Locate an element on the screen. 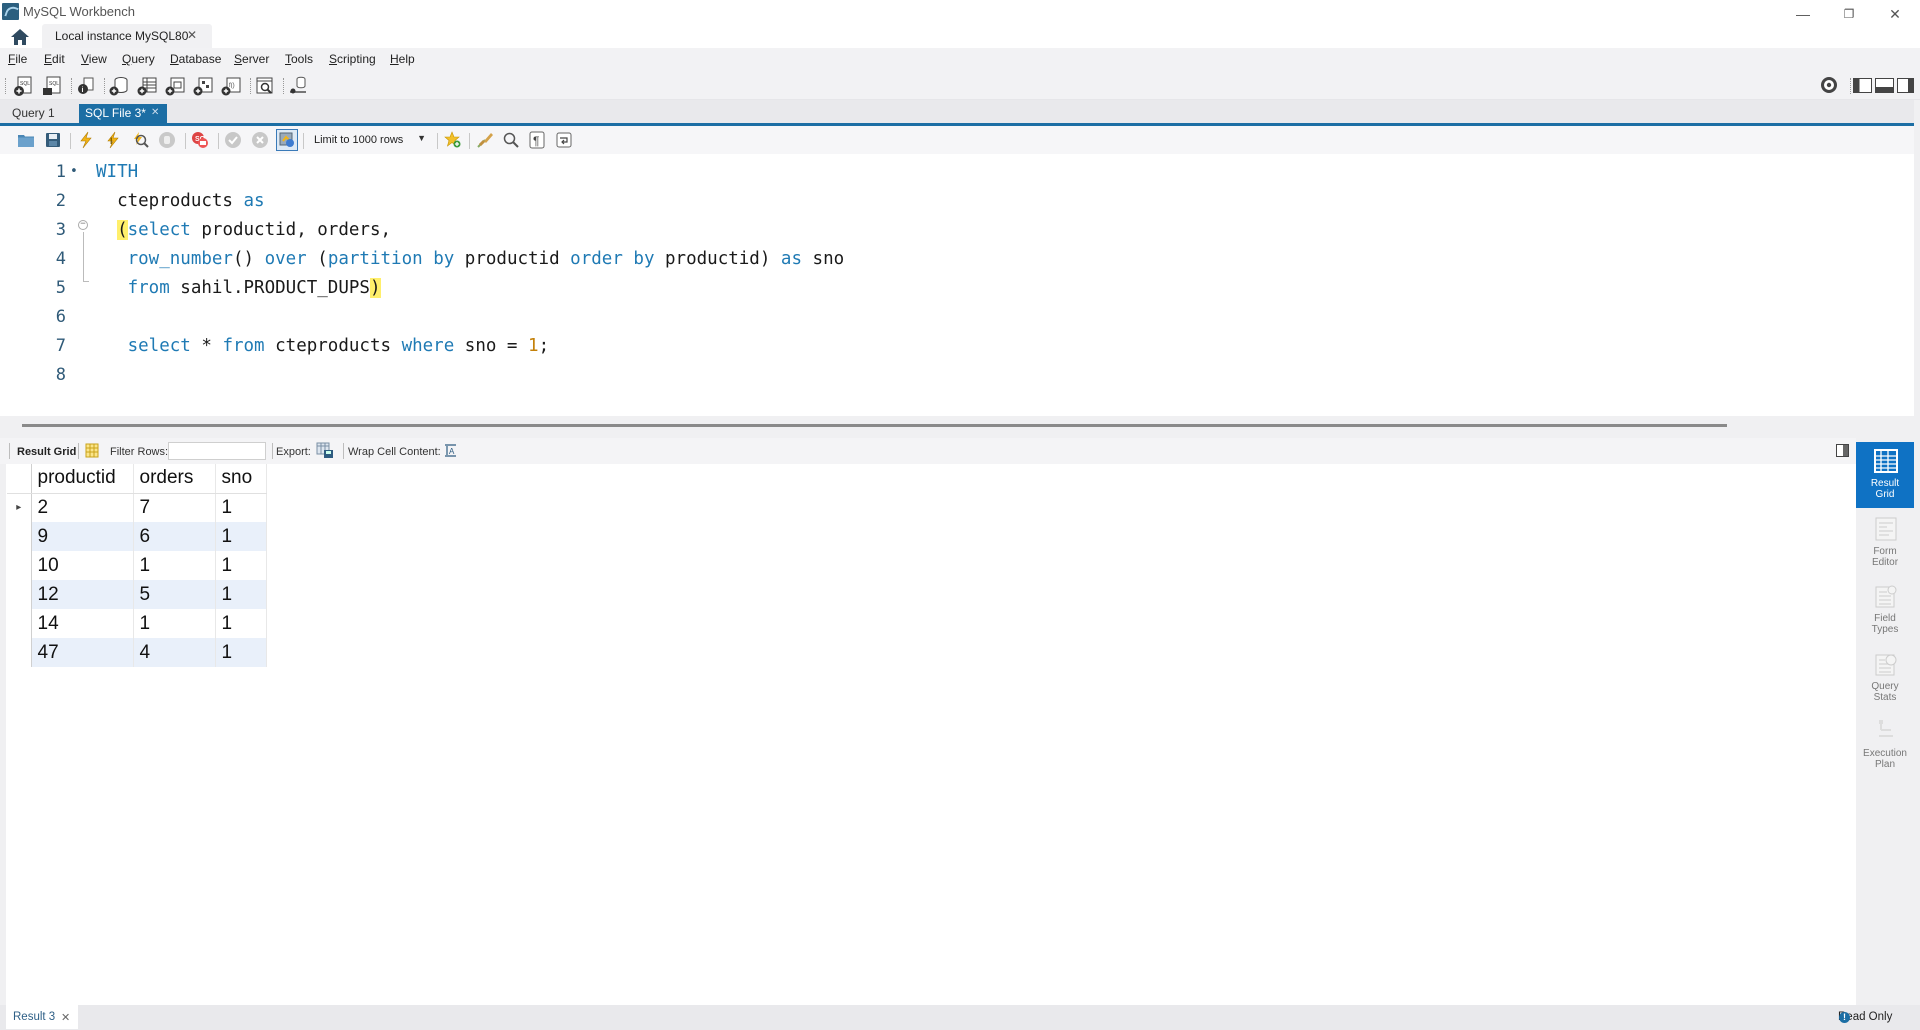 The width and height of the screenshot is (1920, 1030). column-header-orders: orders is located at coordinates (174, 479).